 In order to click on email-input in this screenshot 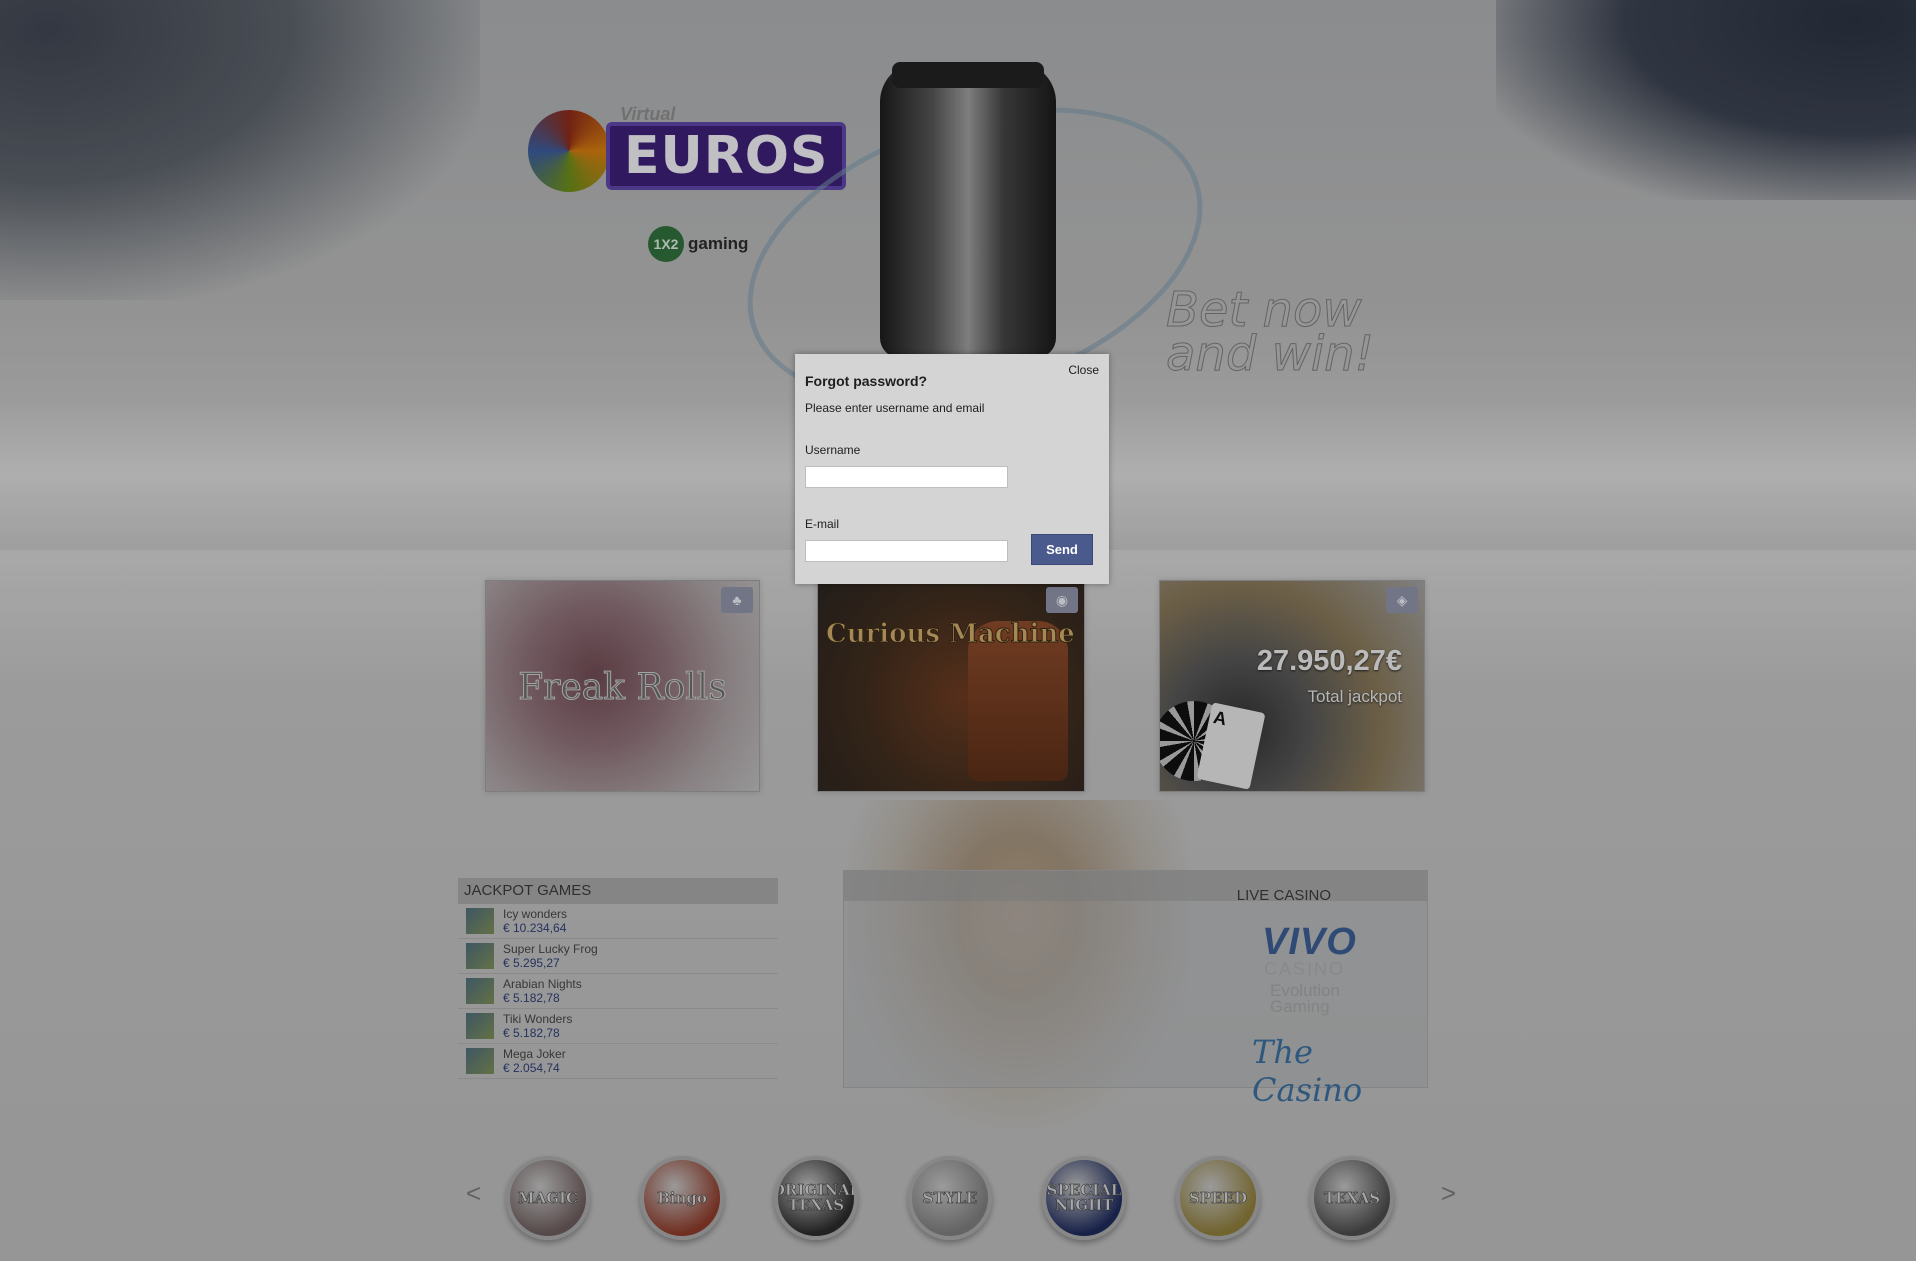, I will do `click(906, 551)`.